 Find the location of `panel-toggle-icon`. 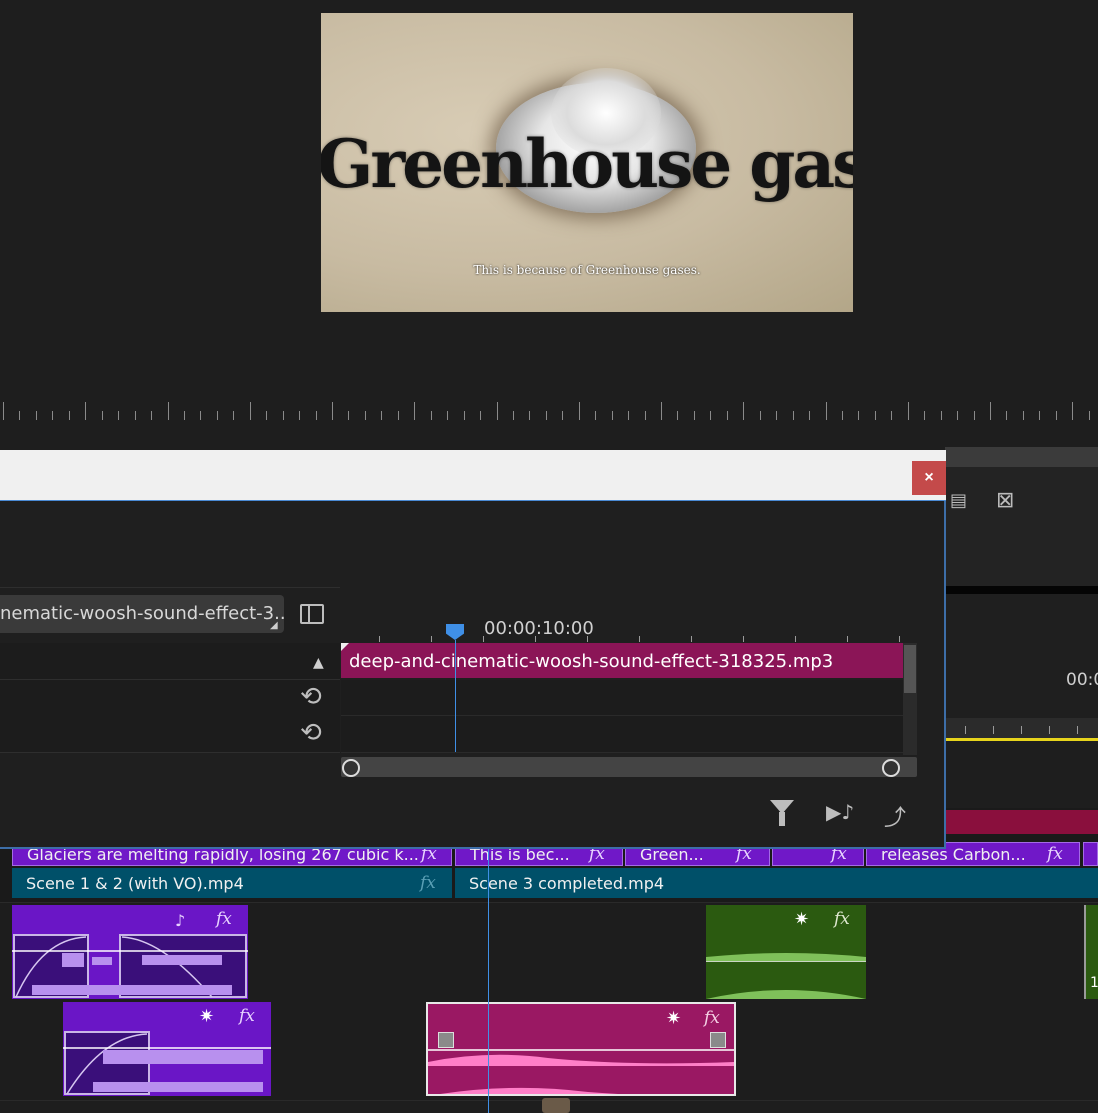

panel-toggle-icon is located at coordinates (312, 614).